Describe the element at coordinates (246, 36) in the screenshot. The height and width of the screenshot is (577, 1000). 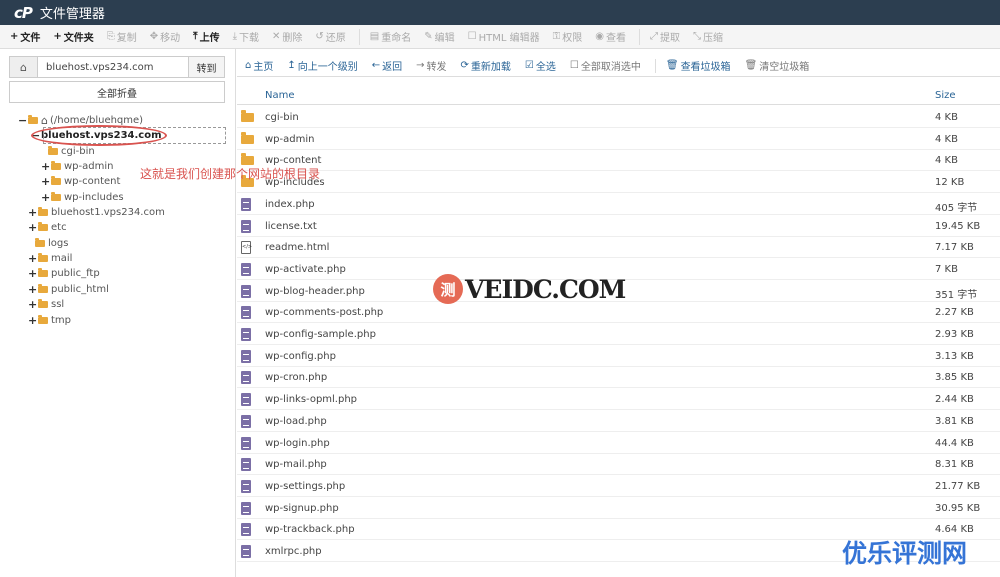
I see `toolbar-button-6: ⤓ 下载` at that location.